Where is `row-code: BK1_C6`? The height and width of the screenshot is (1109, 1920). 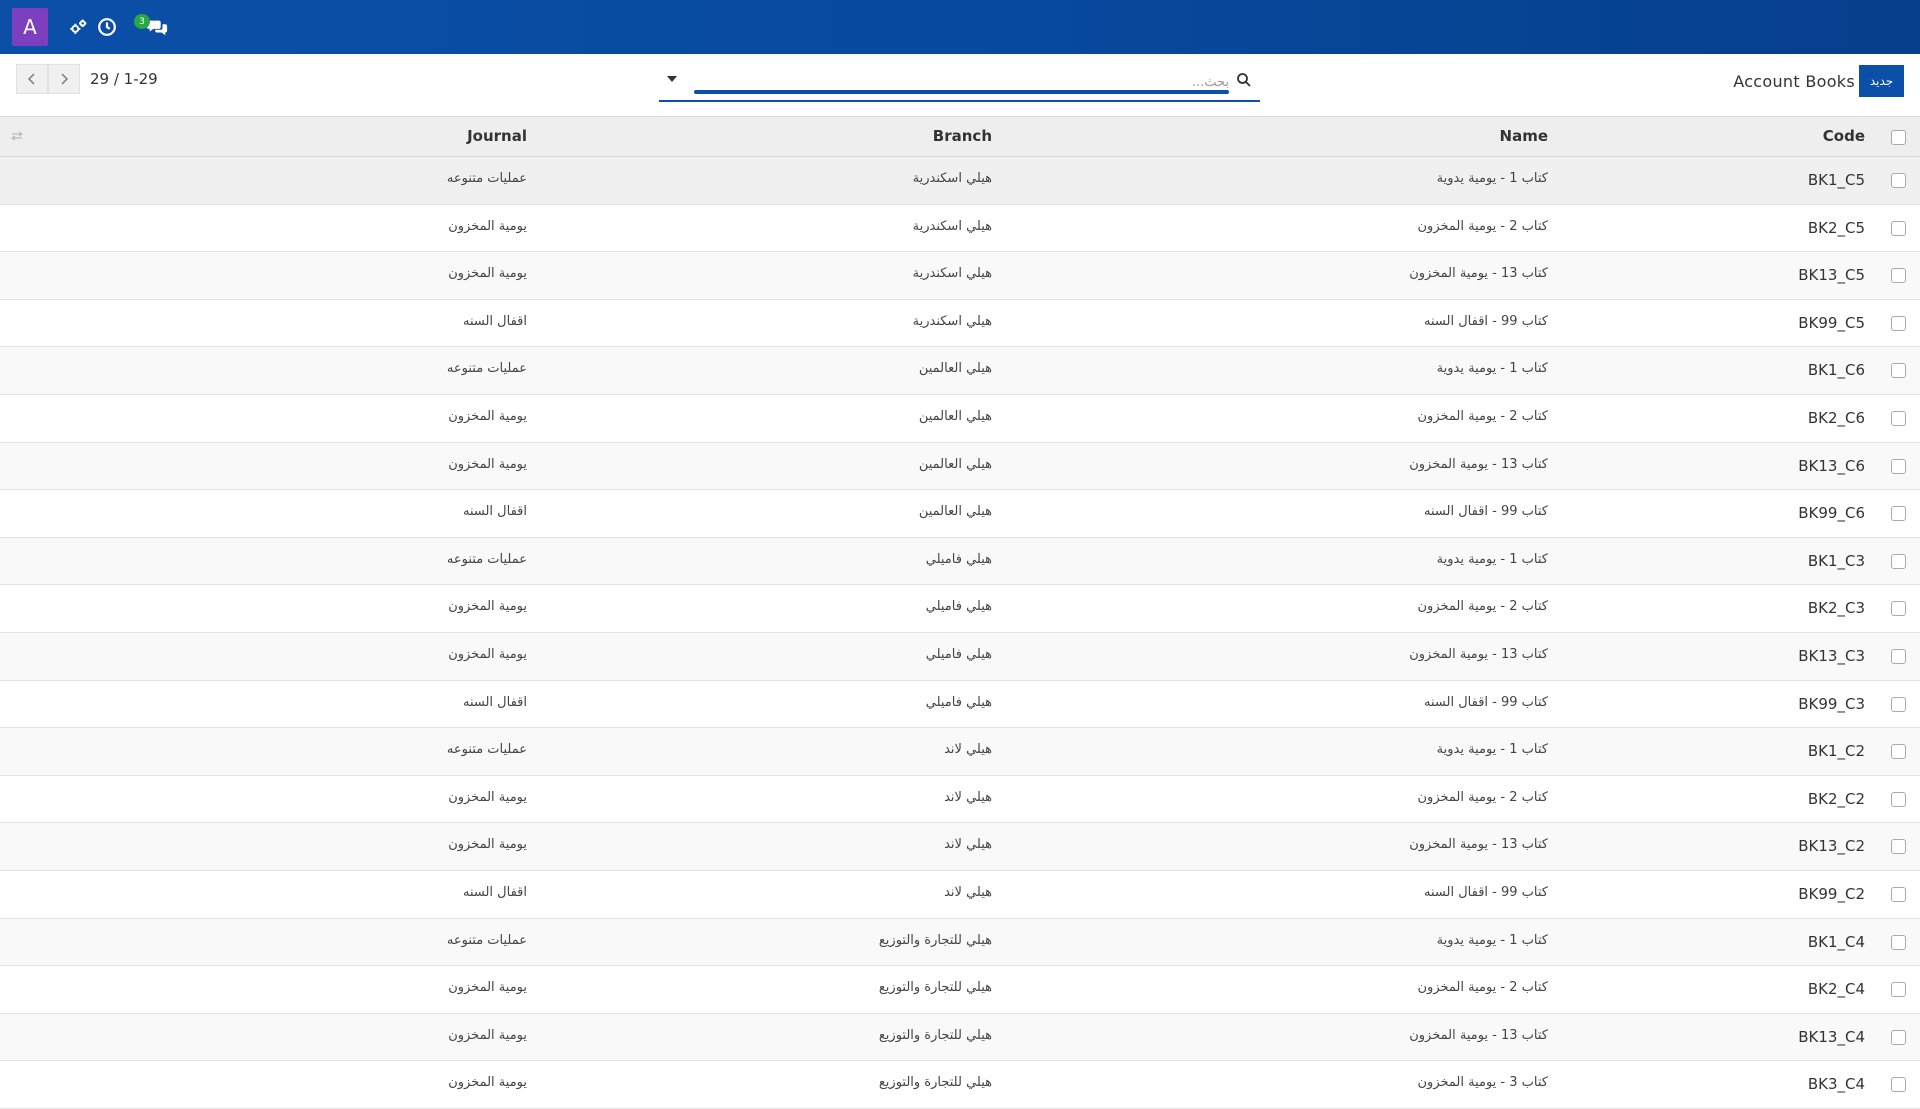
row-code: BK1_C6 is located at coordinates (1836, 370).